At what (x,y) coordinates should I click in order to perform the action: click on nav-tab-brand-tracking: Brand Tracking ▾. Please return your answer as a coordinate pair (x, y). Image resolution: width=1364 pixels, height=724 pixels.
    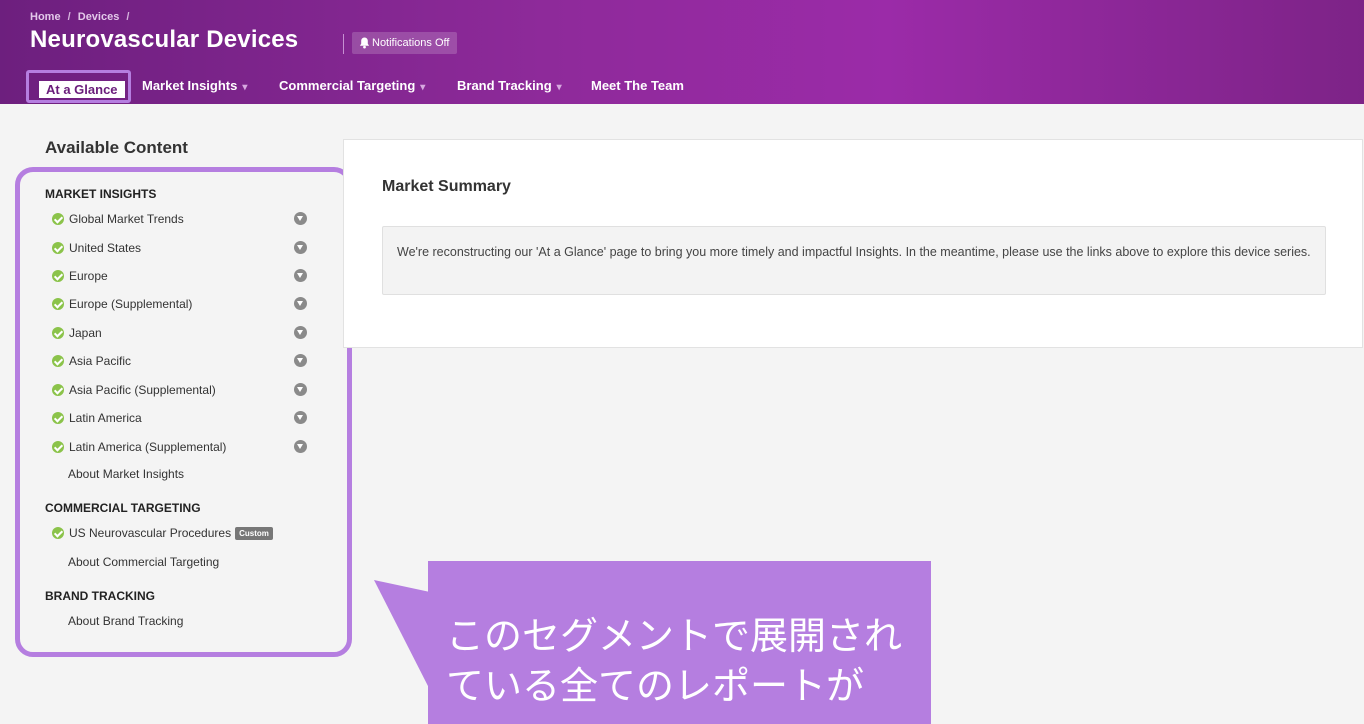
    Looking at the image, I should click on (509, 85).